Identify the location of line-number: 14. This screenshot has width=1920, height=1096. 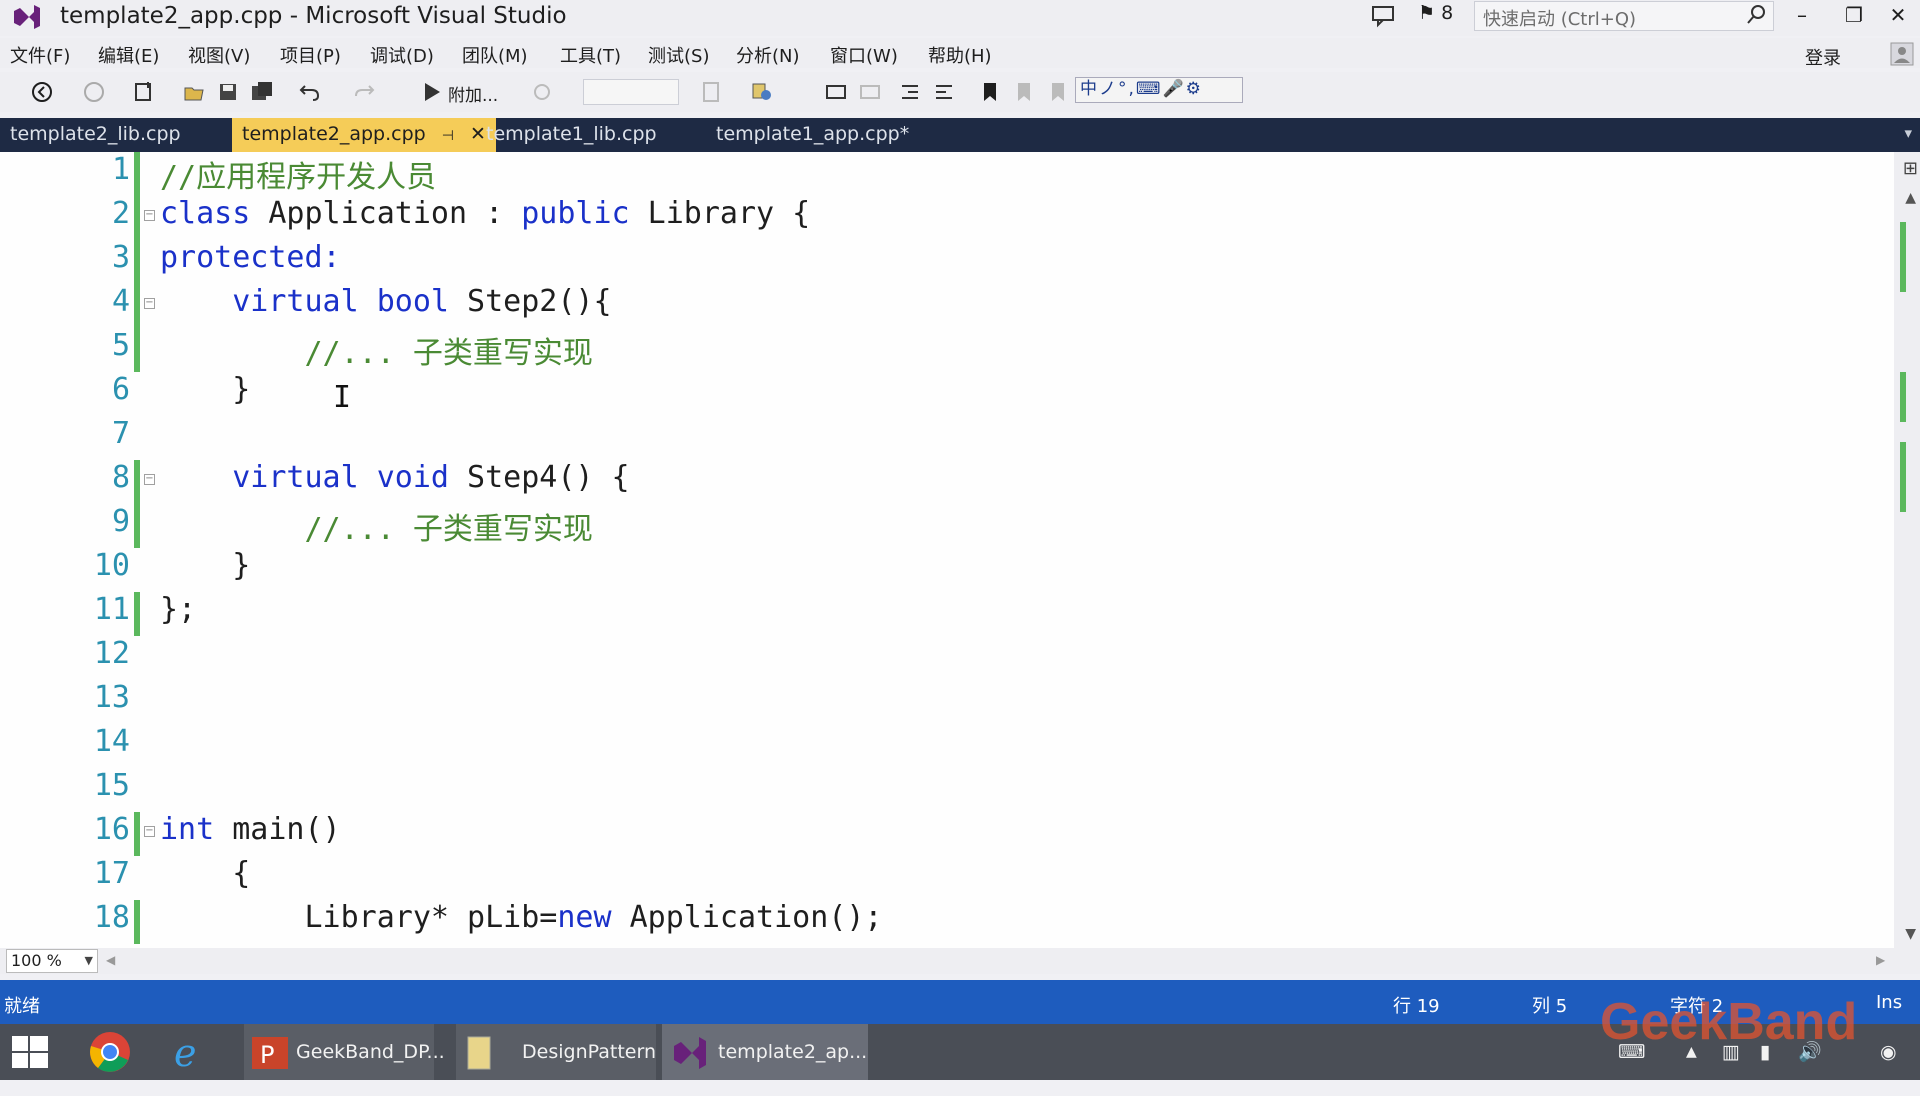
(111, 741).